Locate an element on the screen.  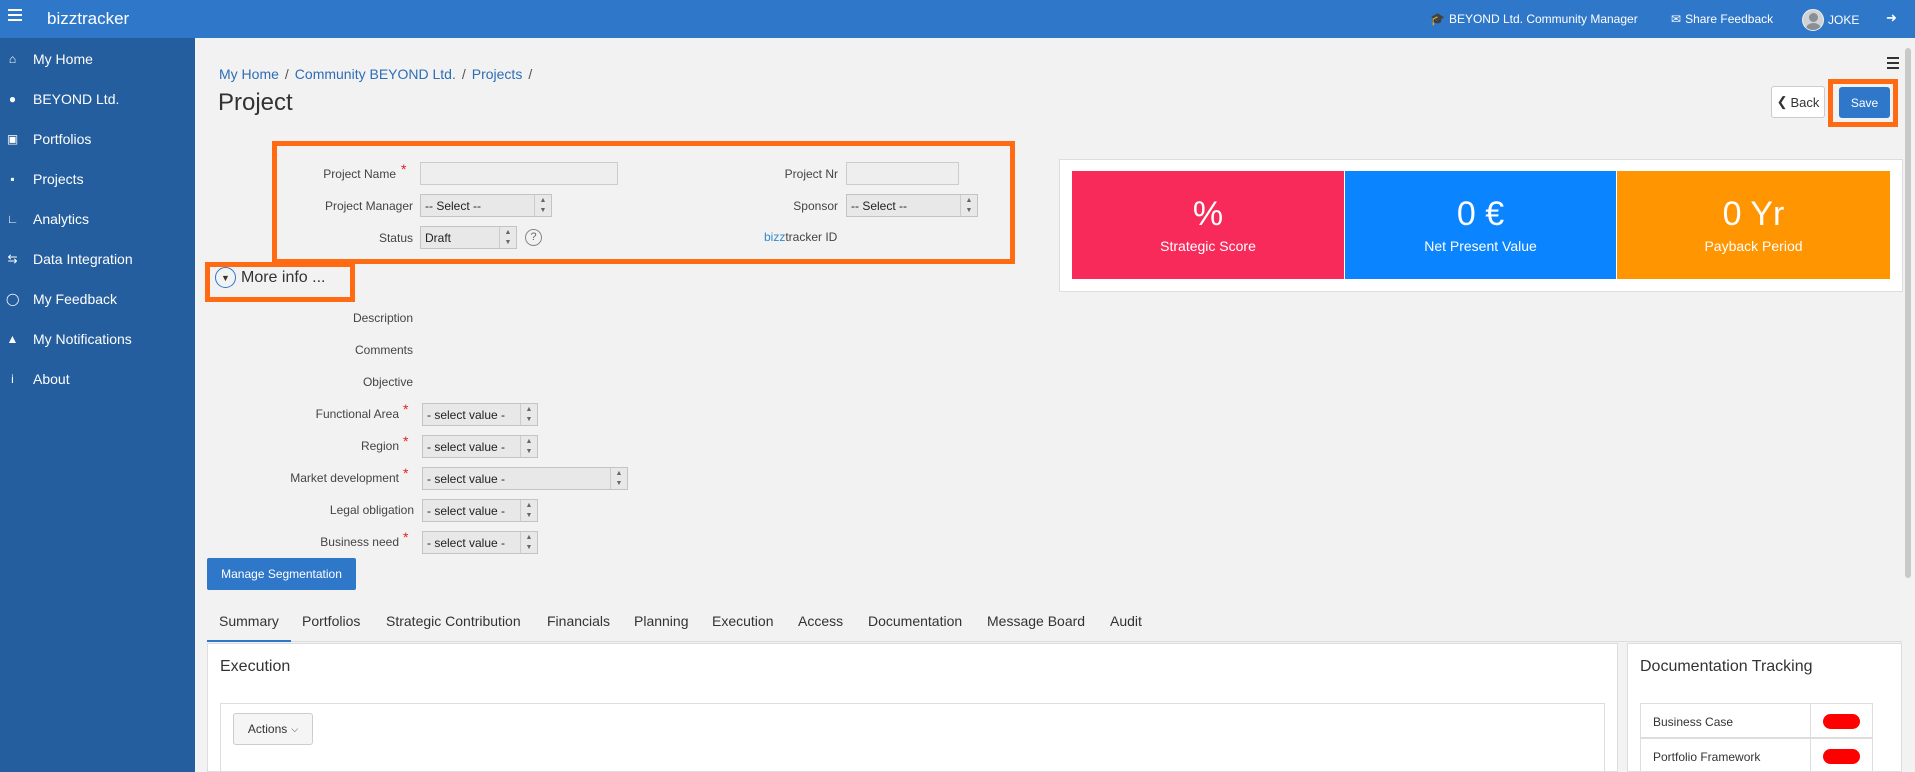
caret-down-icon: ▼ is located at coordinates (225, 277).